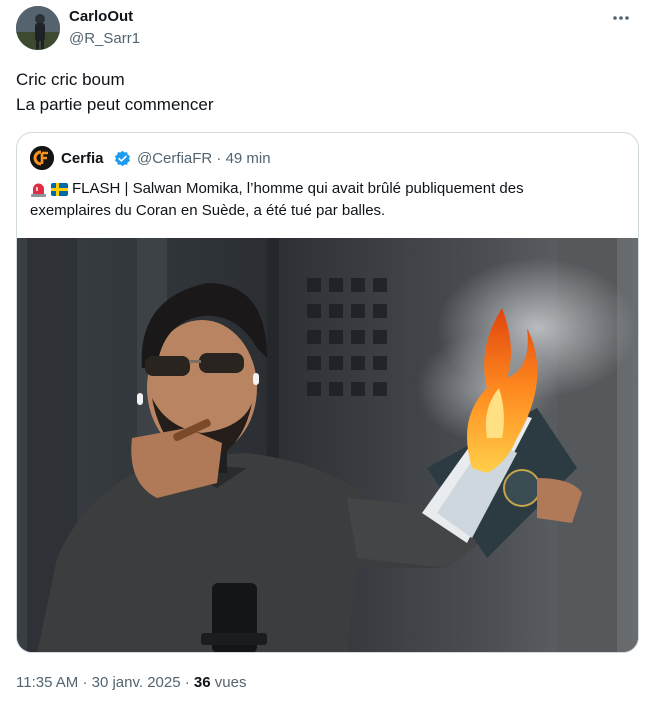  What do you see at coordinates (59, 189) in the screenshot?
I see `sweden-flag-emoji` at bounding box center [59, 189].